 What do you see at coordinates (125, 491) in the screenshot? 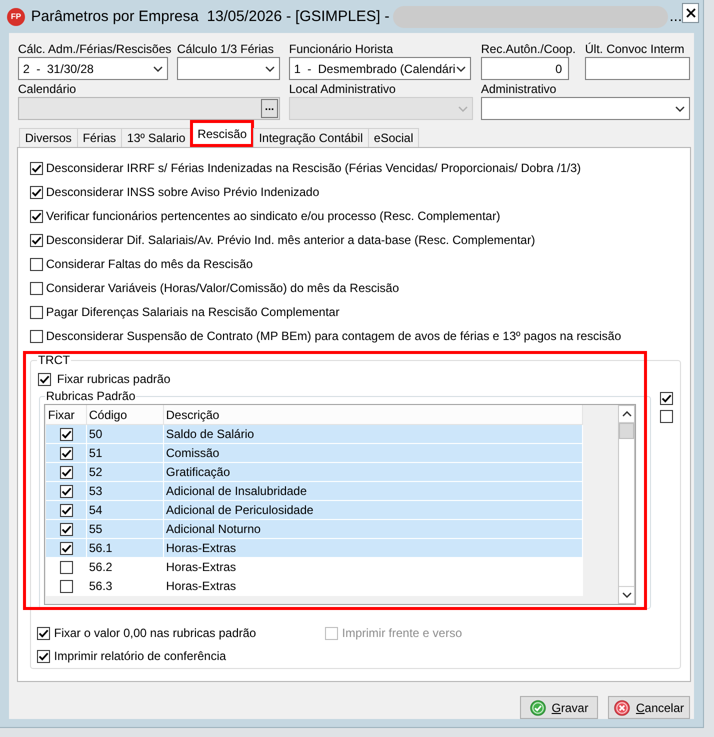
I see `table-cell: 53` at bounding box center [125, 491].